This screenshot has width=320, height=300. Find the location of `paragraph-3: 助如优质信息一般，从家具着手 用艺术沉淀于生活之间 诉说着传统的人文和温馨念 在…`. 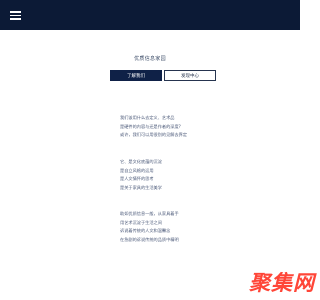

paragraph-3: 助如优质信息一般，从家具着手 用艺术沉淀于生活之间 诉说着传统的人文和温馨念 在… is located at coordinates (149, 227).